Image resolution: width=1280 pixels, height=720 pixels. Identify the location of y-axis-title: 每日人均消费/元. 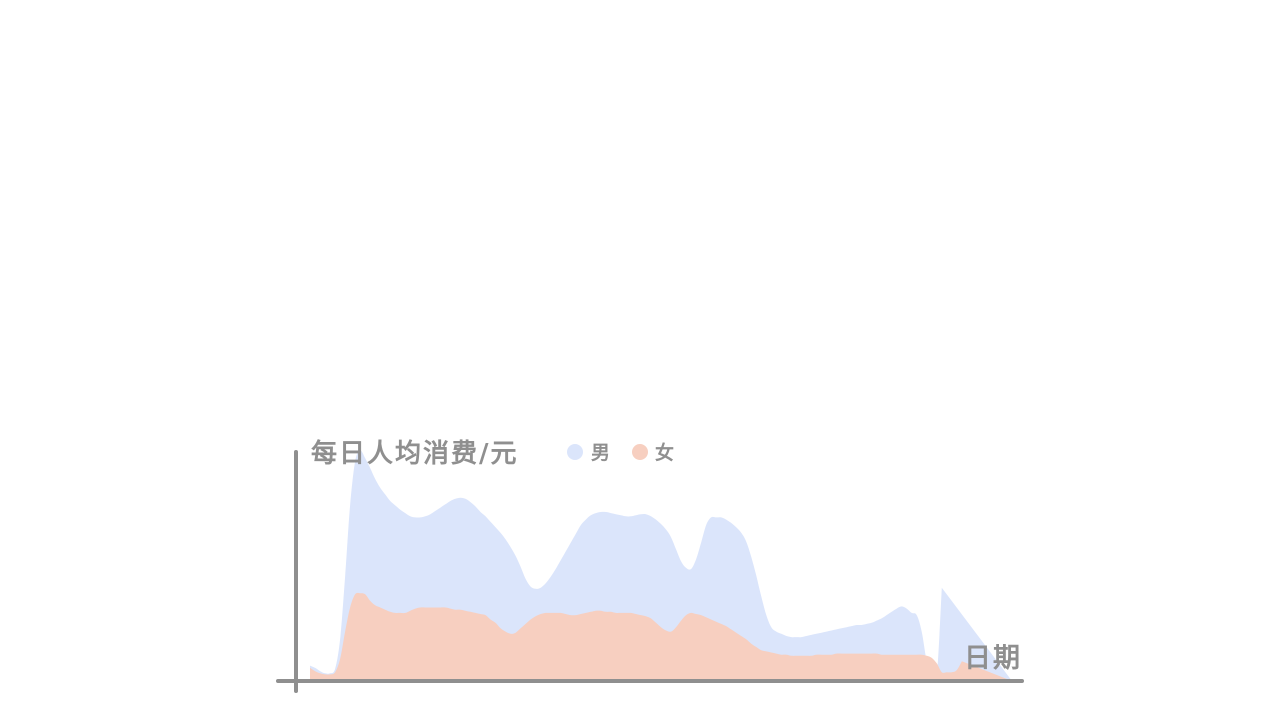
(415, 453).